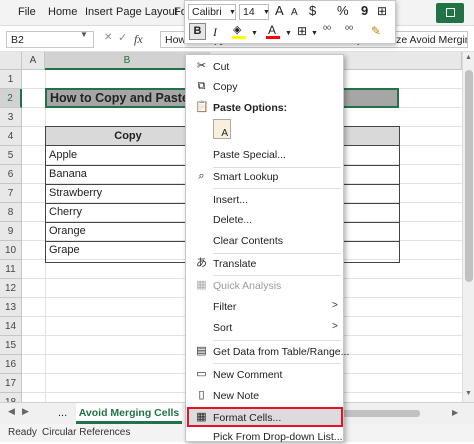  I want to click on shrink-font-icon: A, so click(294, 13).